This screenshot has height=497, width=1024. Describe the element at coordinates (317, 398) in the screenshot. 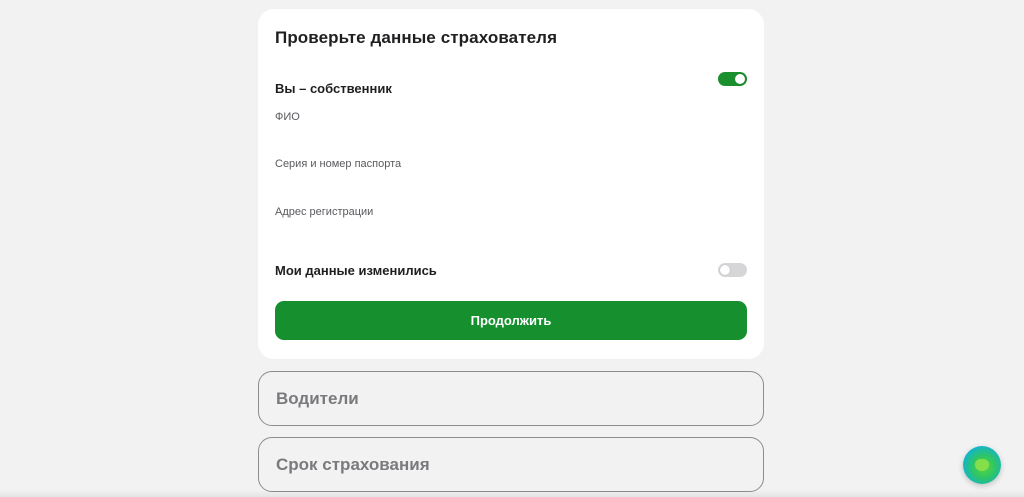

I see `section-drivers-title: Водители` at that location.